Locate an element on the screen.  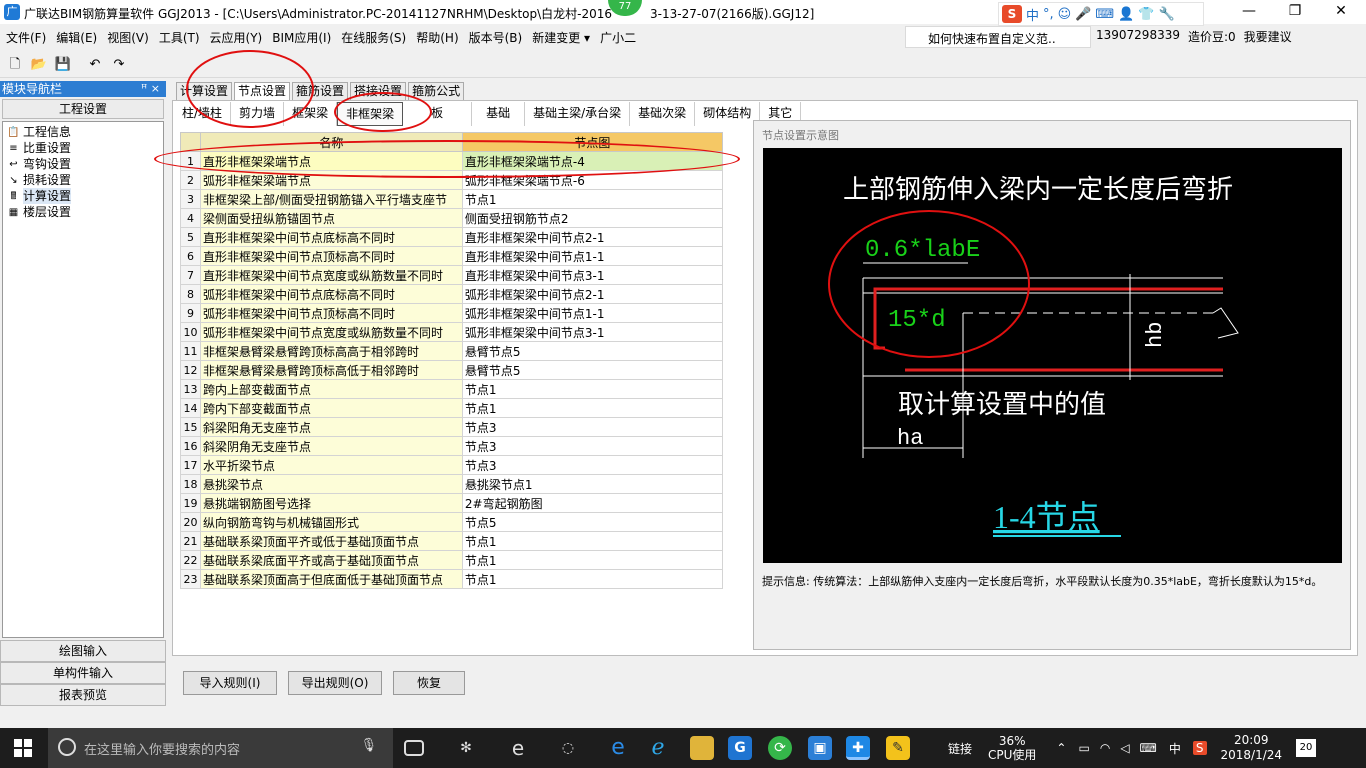
glodon-icon: G is located at coordinates (740, 748).